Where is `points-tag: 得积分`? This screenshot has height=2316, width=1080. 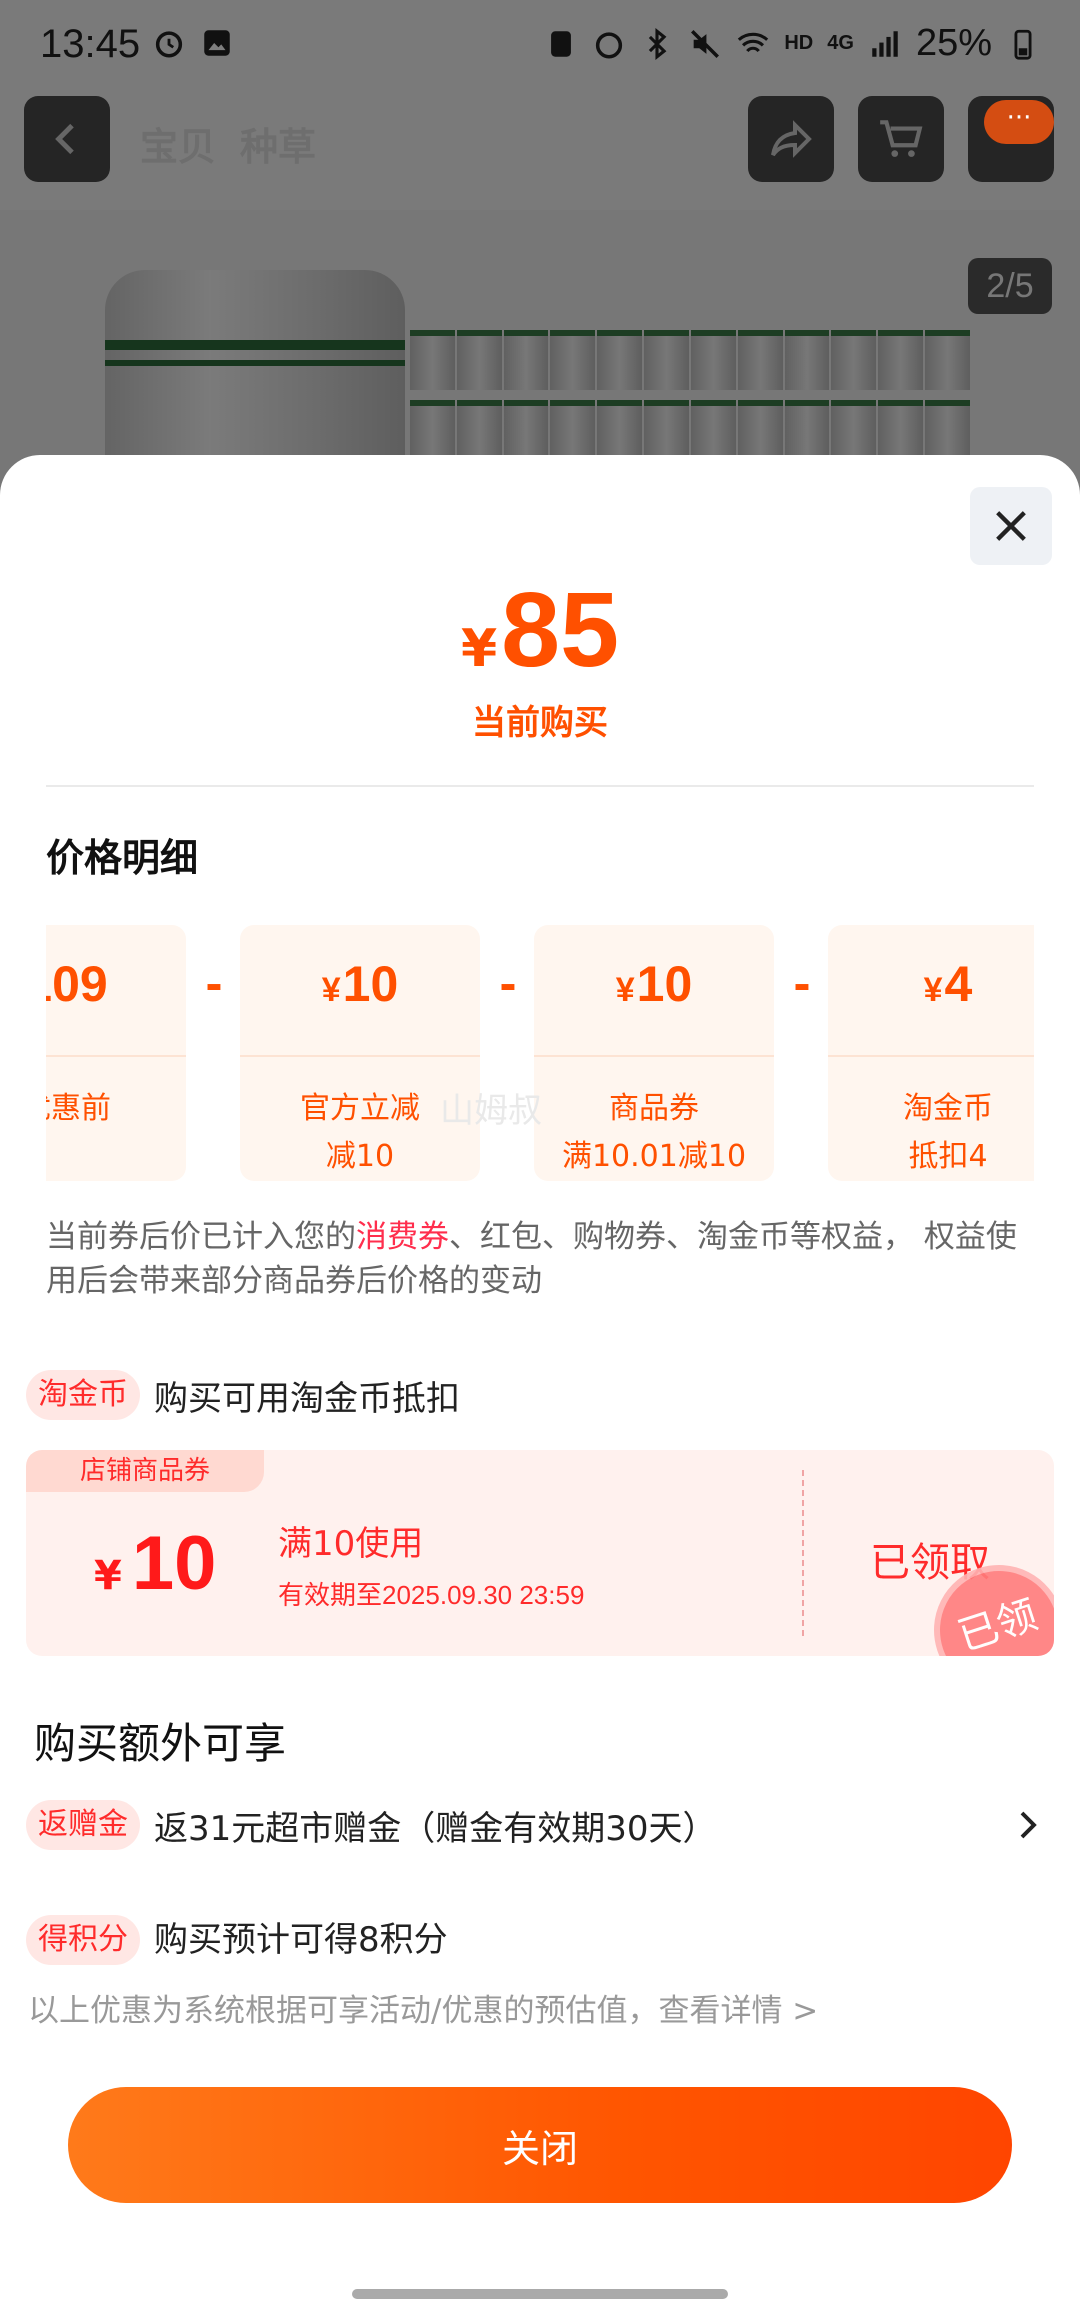
points-tag: 得积分 is located at coordinates (83, 1940).